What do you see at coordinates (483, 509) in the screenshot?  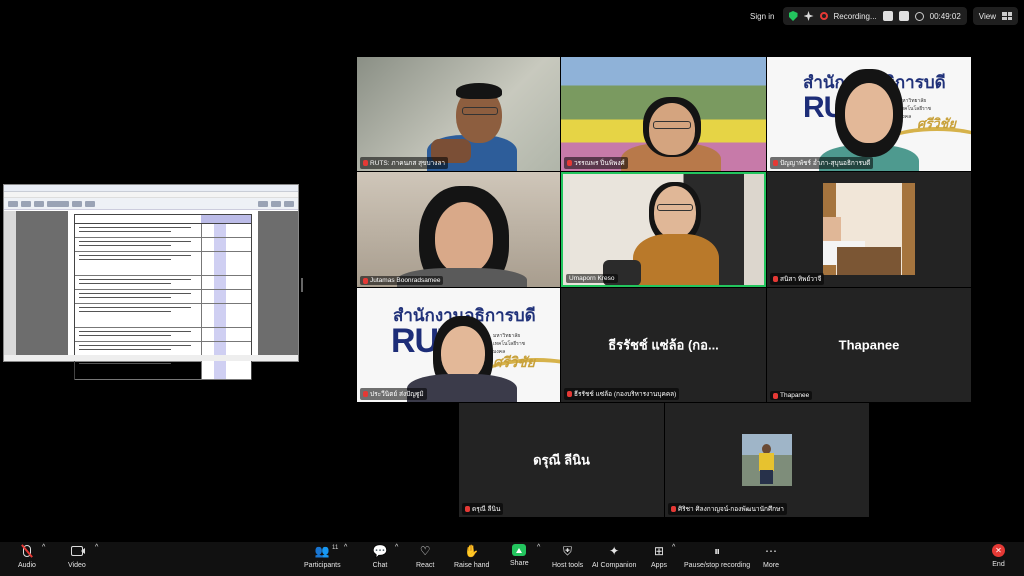 I see `participant-name-label: ดรุณี ลีนิน` at bounding box center [483, 509].